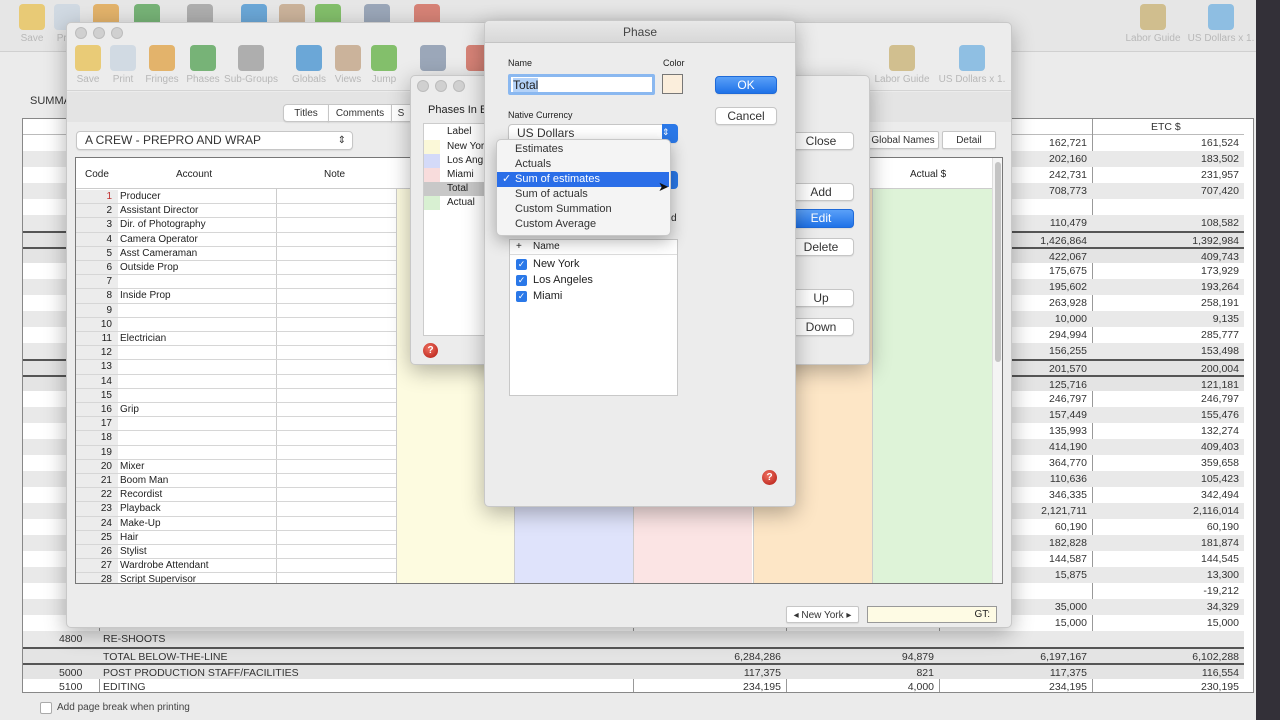 The image size is (1280, 720). Describe the element at coordinates (1068, 287) in the screenshot. I see `c-value-cell: 195,602` at that location.